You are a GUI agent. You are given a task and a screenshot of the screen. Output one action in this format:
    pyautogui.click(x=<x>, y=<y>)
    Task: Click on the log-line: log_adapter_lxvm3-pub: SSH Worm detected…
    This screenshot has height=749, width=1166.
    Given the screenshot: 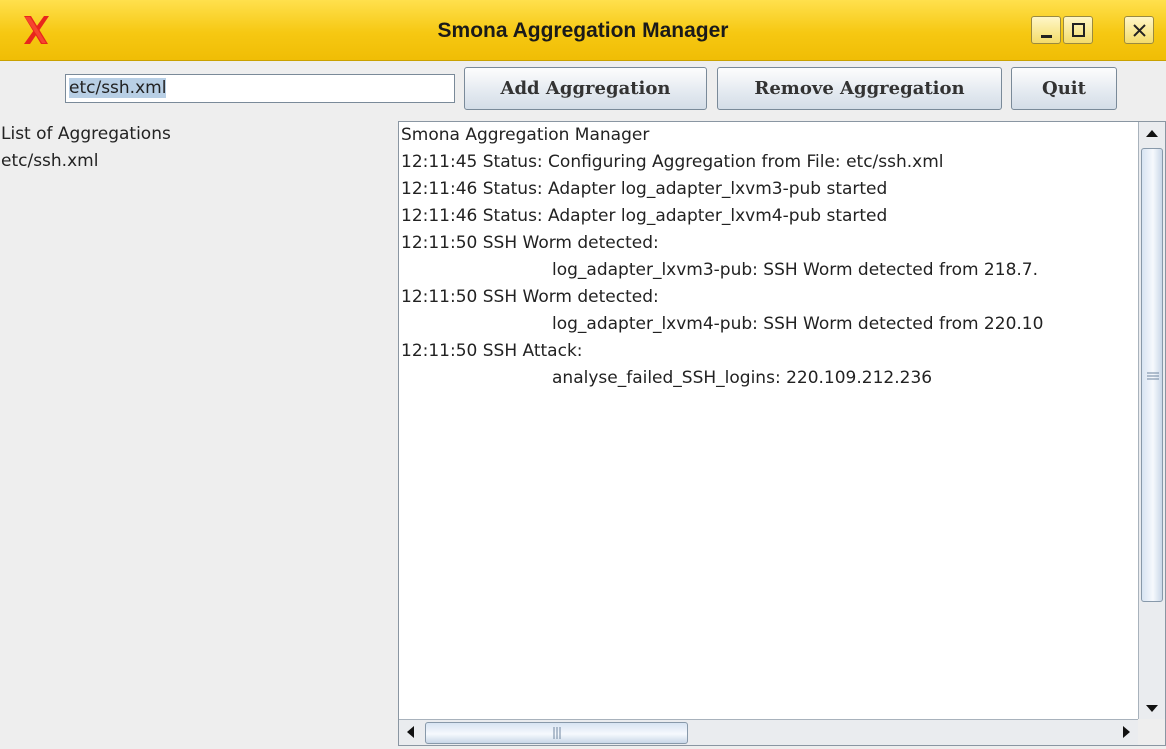 What is the action you would take?
    pyautogui.click(x=795, y=270)
    